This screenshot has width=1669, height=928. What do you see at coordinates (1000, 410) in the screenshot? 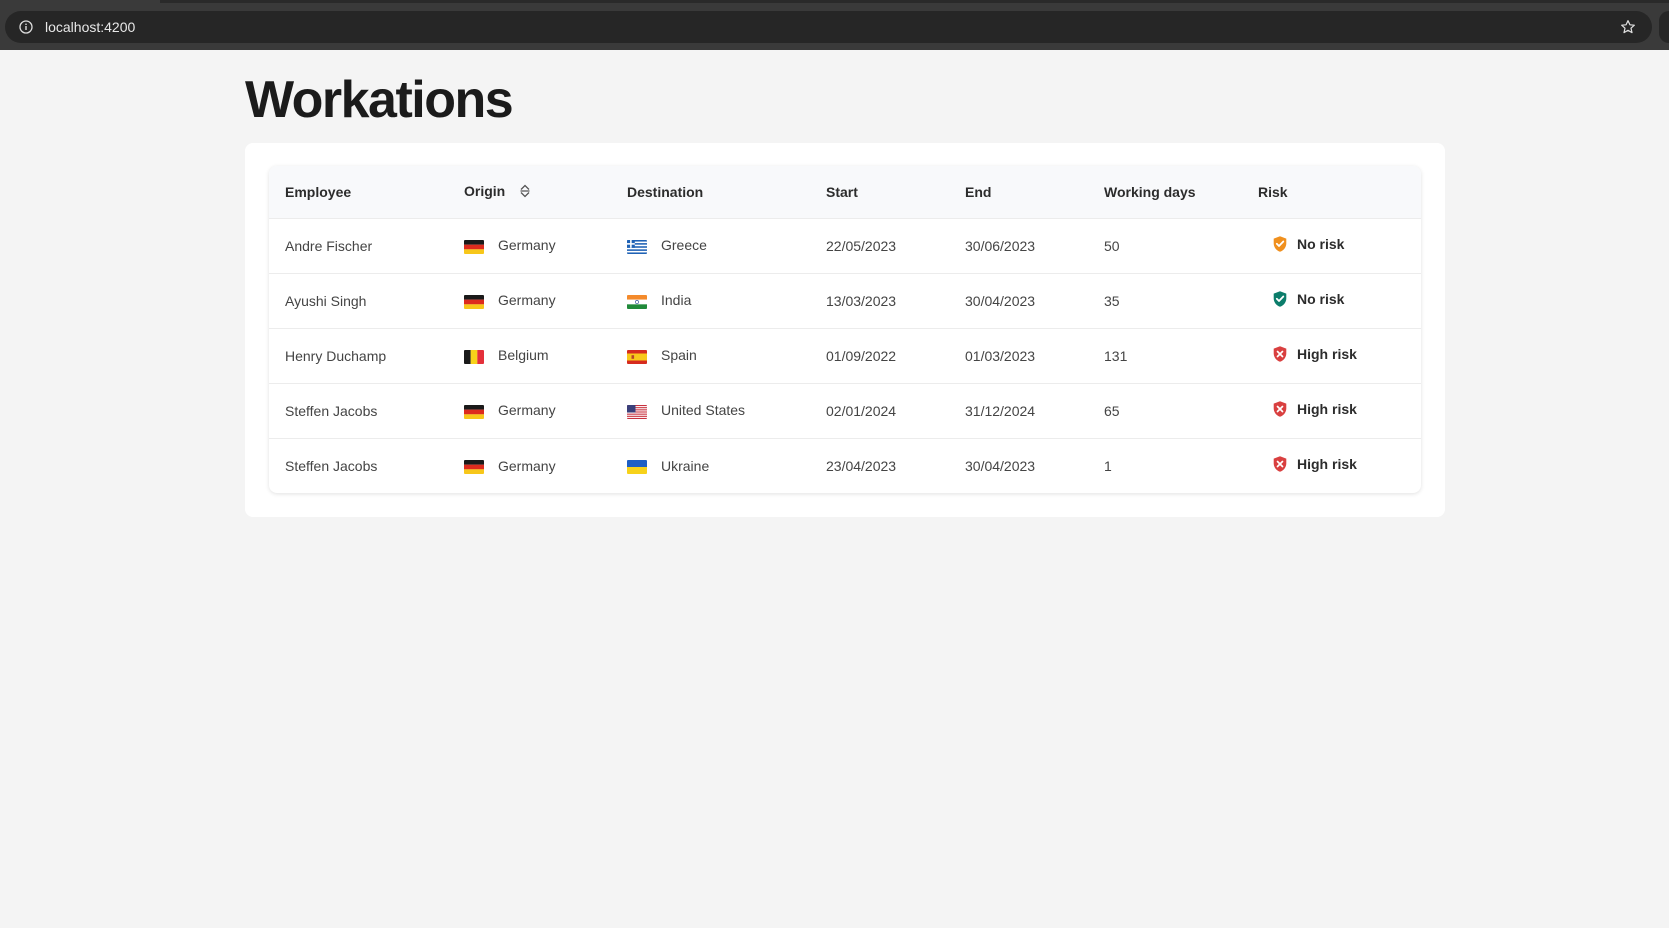
I see `end-date: 31/12/2024` at bounding box center [1000, 410].